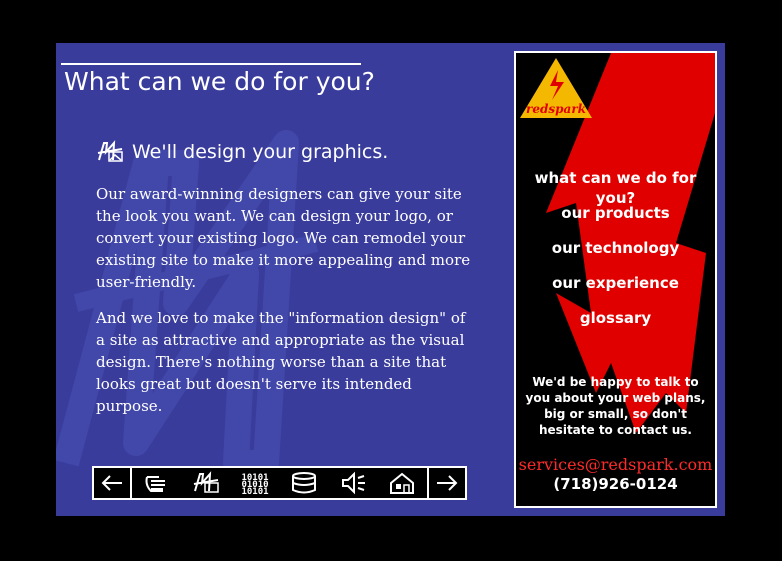  I want to click on section-header: We'll design your graphics., so click(242, 152).